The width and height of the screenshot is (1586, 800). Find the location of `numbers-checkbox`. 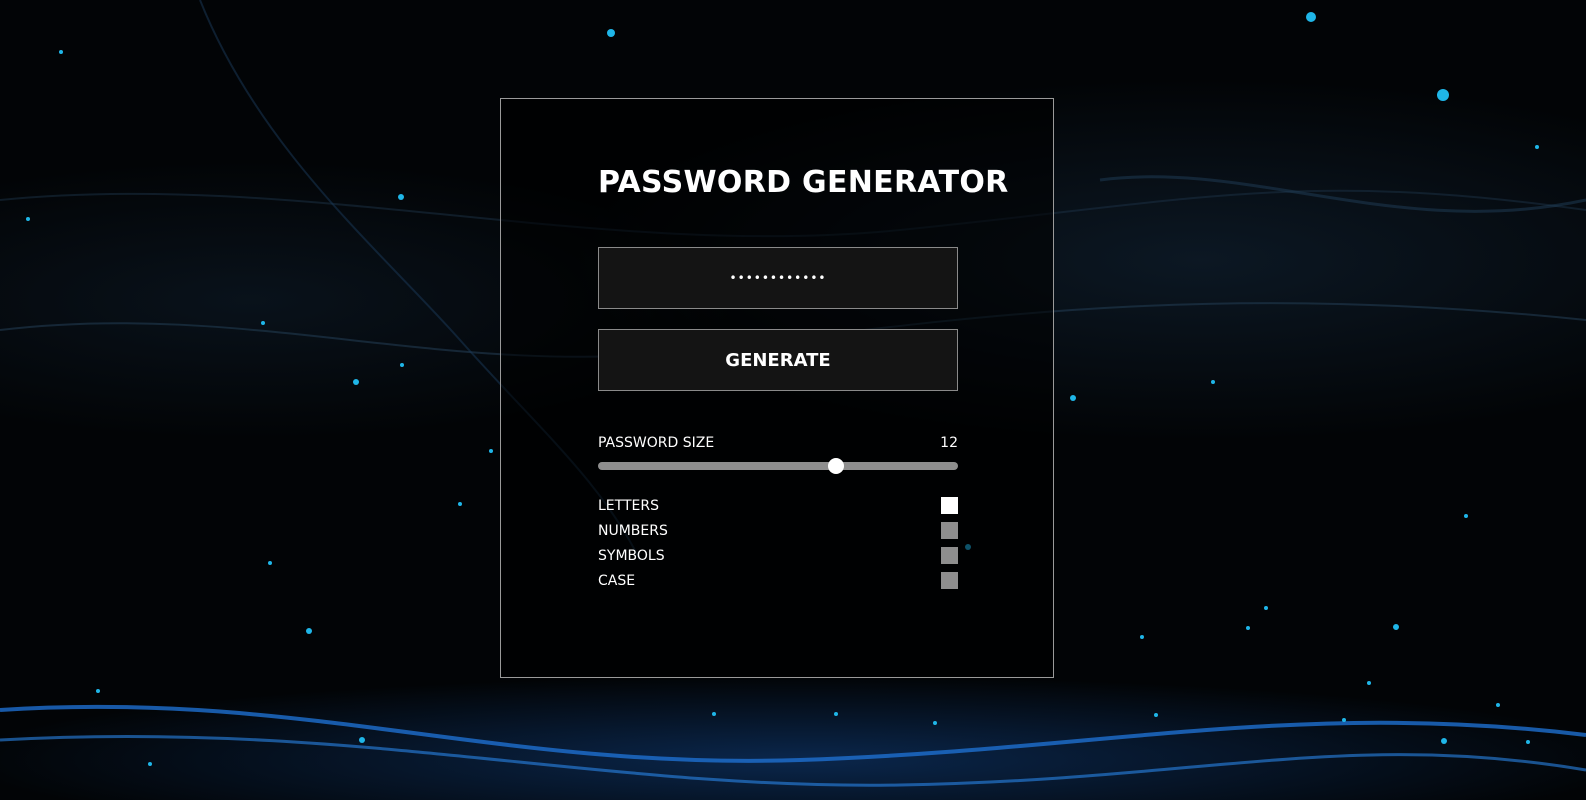

numbers-checkbox is located at coordinates (949, 530).